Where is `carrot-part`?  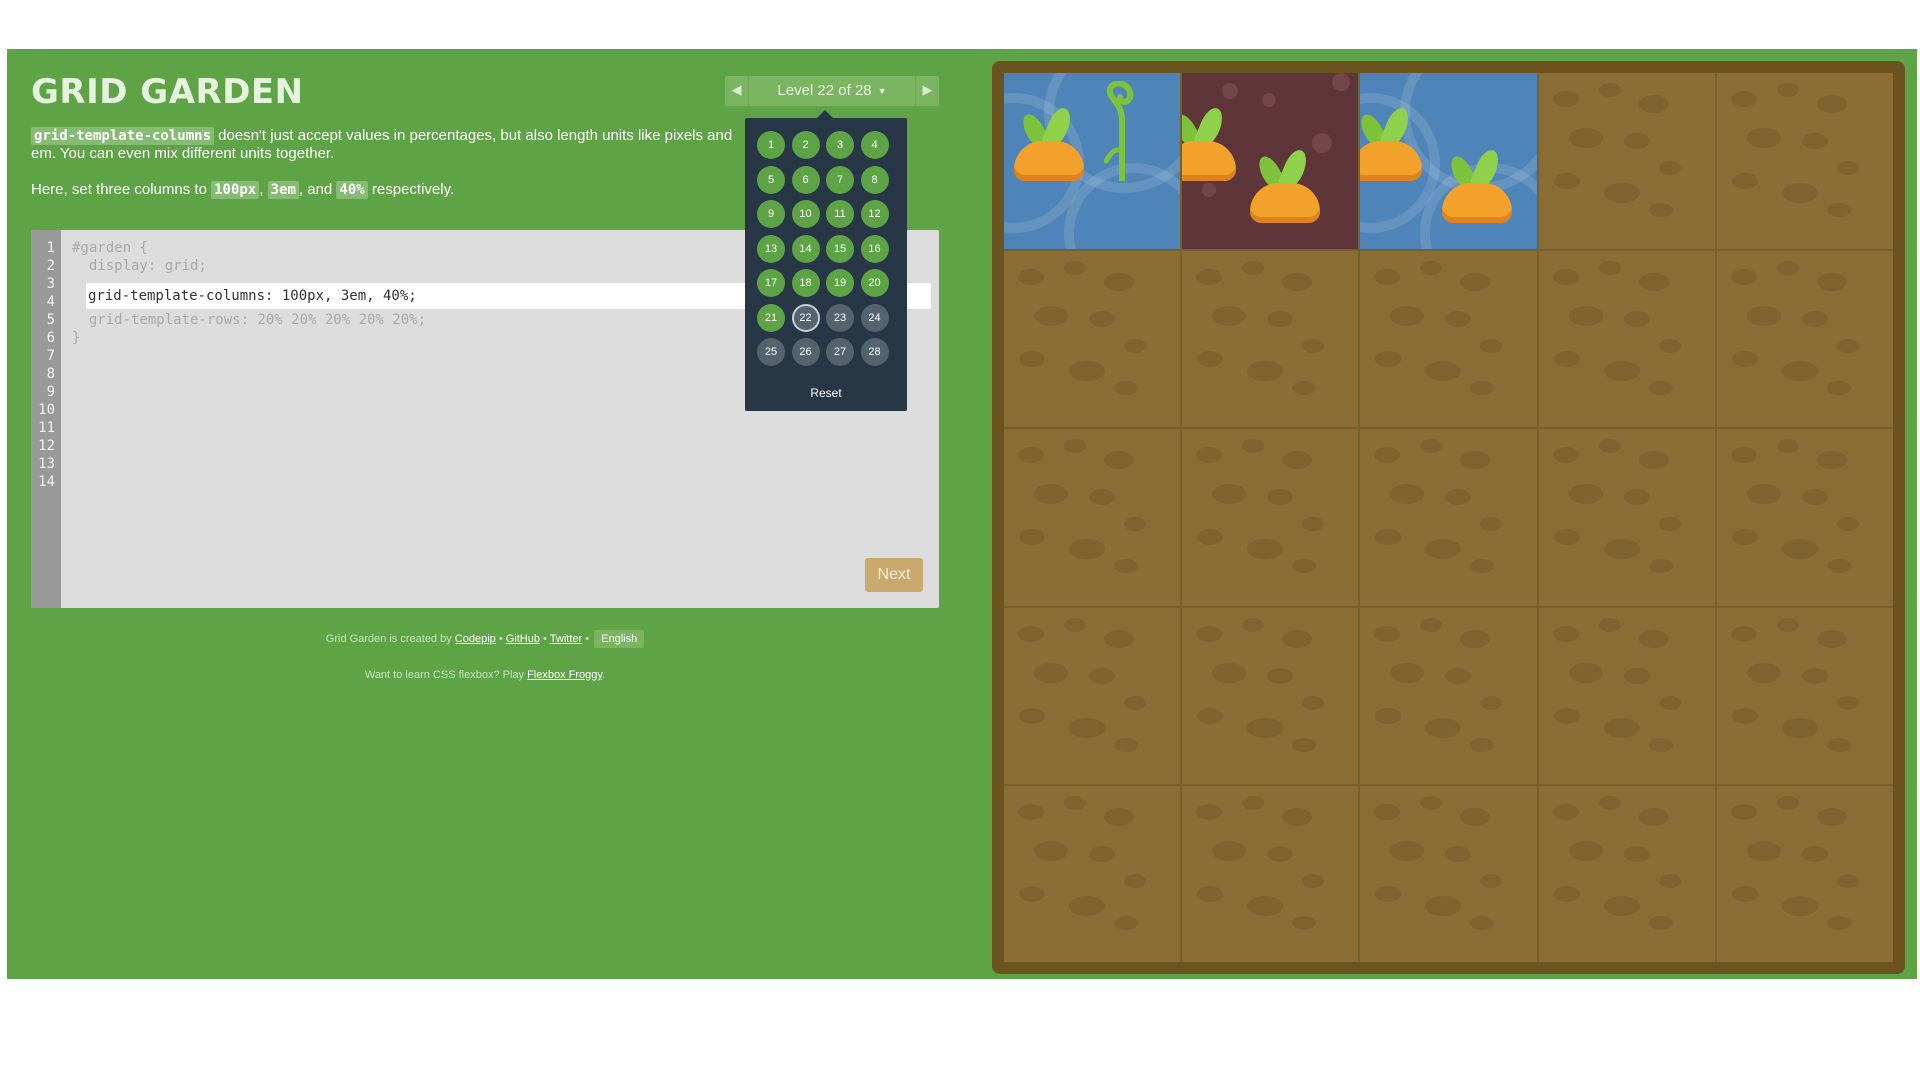 carrot-part is located at coordinates (1285, 203).